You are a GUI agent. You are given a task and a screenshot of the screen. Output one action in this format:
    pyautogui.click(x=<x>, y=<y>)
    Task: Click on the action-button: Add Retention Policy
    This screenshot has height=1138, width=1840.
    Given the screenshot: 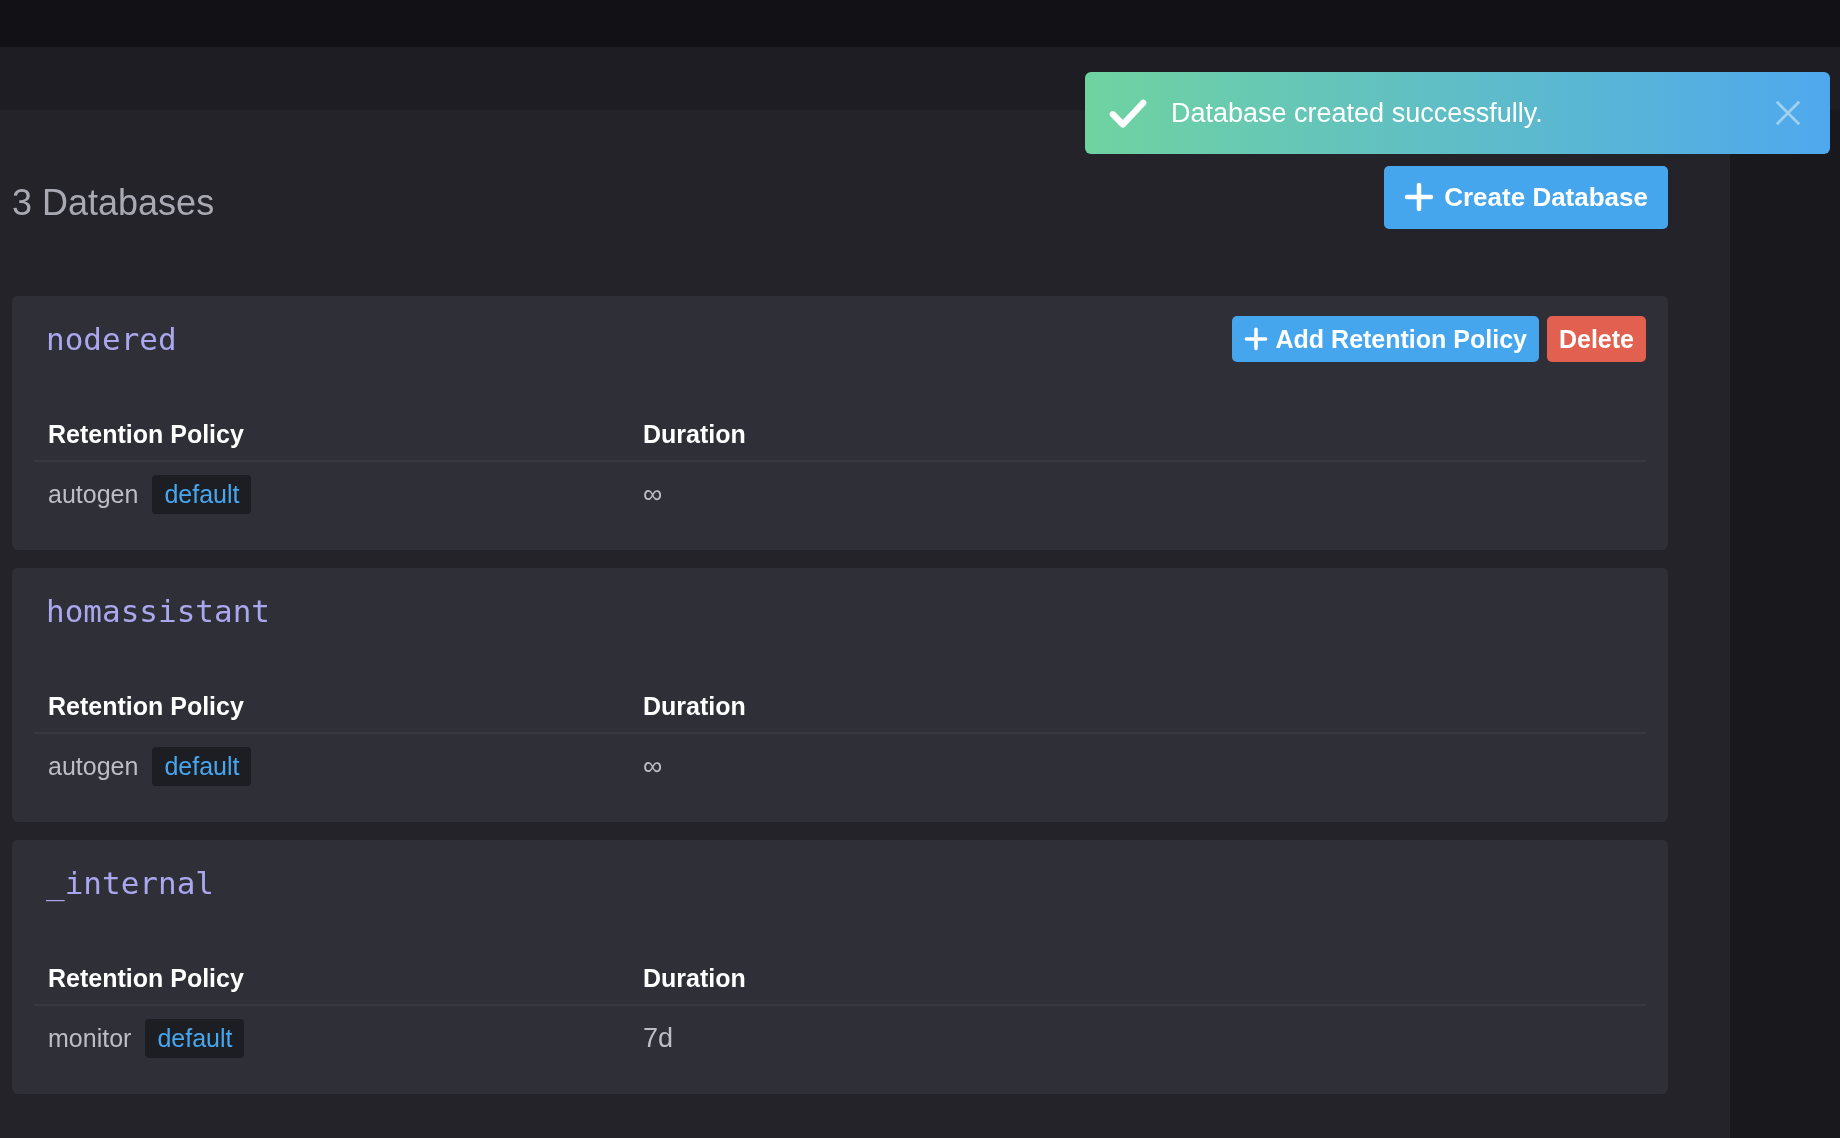 What is the action you would take?
    pyautogui.click(x=1385, y=339)
    